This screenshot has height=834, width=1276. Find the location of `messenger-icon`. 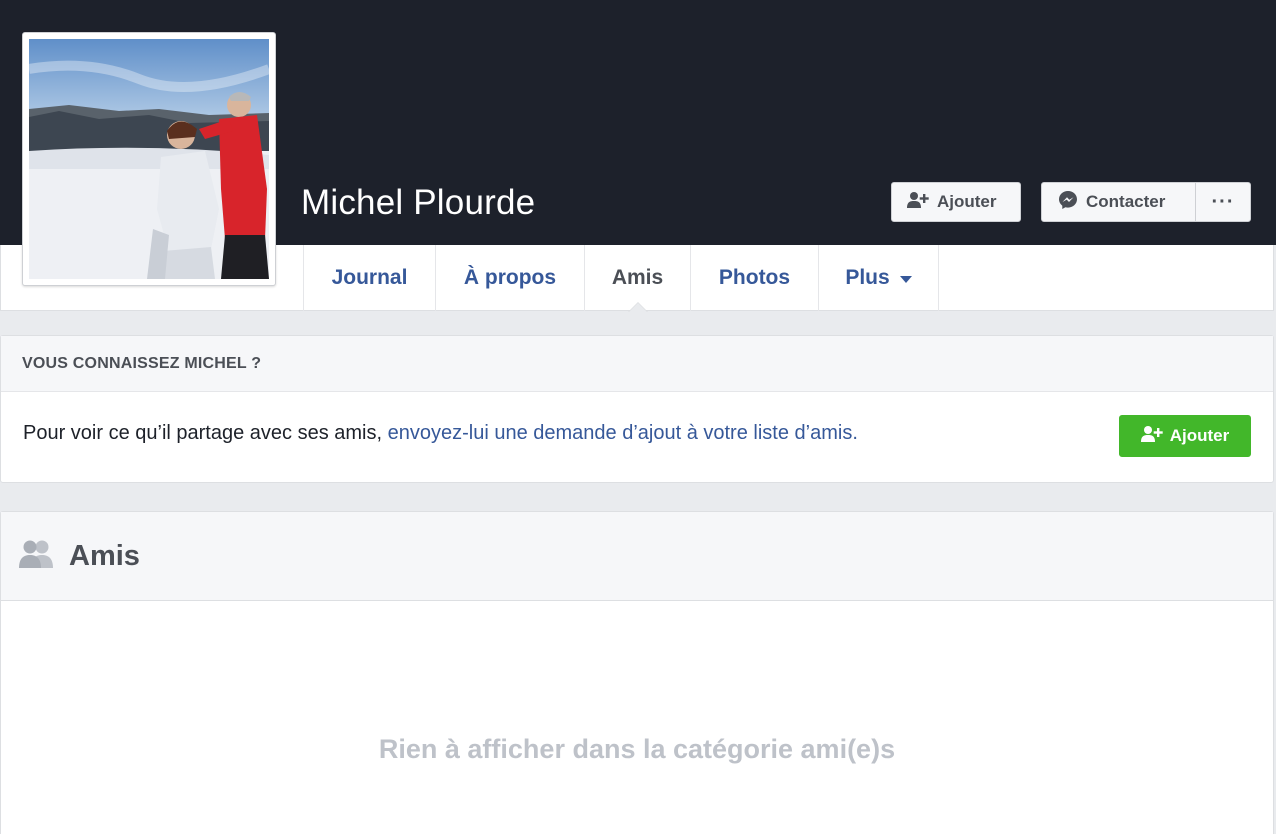

messenger-icon is located at coordinates (1068, 202).